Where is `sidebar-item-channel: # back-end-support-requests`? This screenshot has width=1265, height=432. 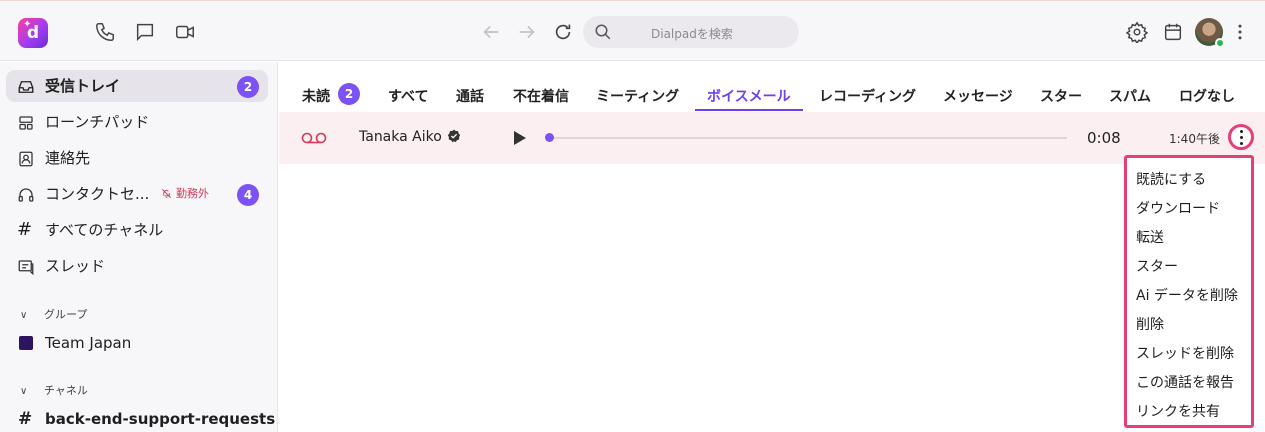 sidebar-item-channel: # back-end-support-requests is located at coordinates (140, 417).